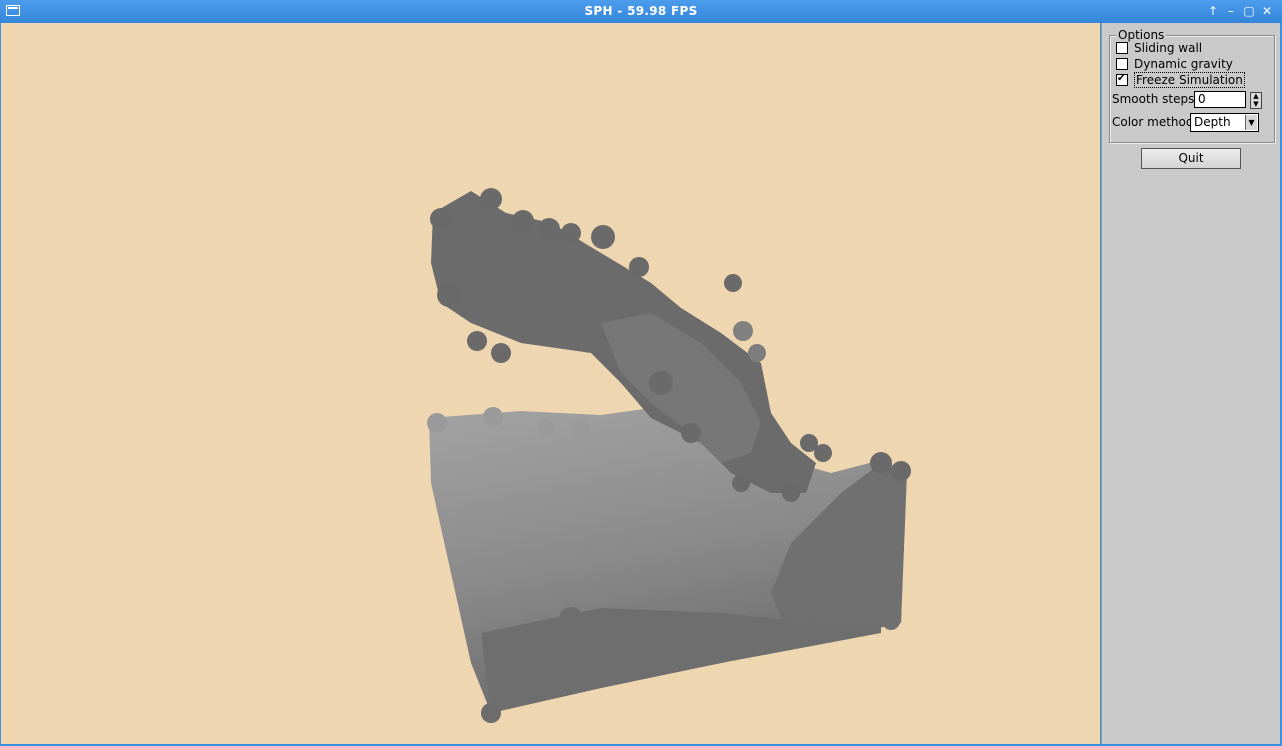  I want to click on maximize-icon: ▢, so click(1249, 11).